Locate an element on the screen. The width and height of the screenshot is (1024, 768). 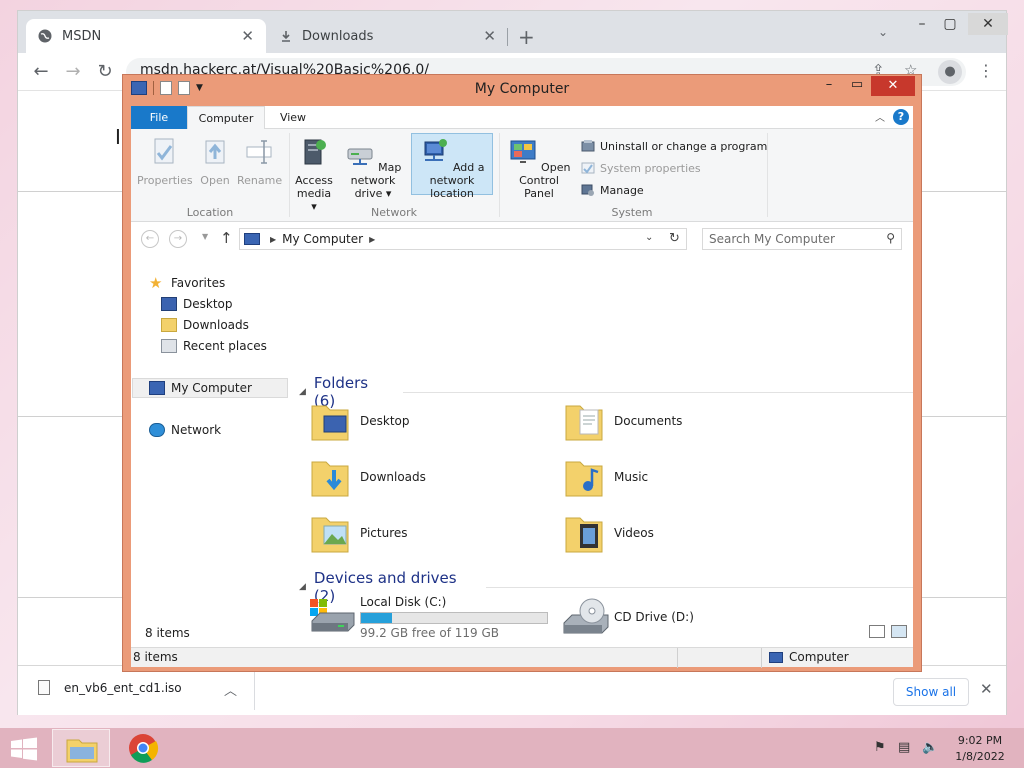
explorer-titlebar: ▼ My Computer – ▭ ✕ is located at coordinates (522, 90).